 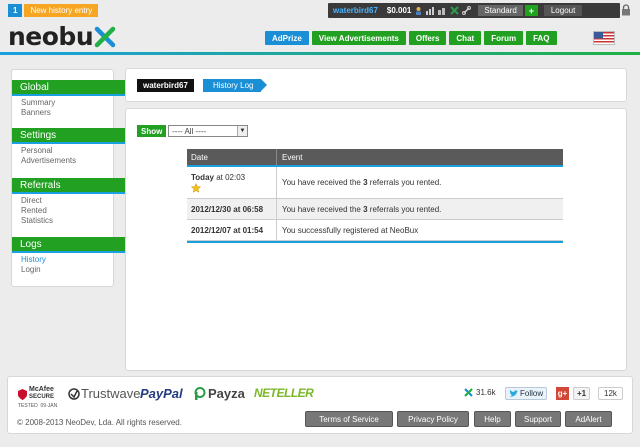 I want to click on membership-badge: Standard, so click(x=500, y=10).